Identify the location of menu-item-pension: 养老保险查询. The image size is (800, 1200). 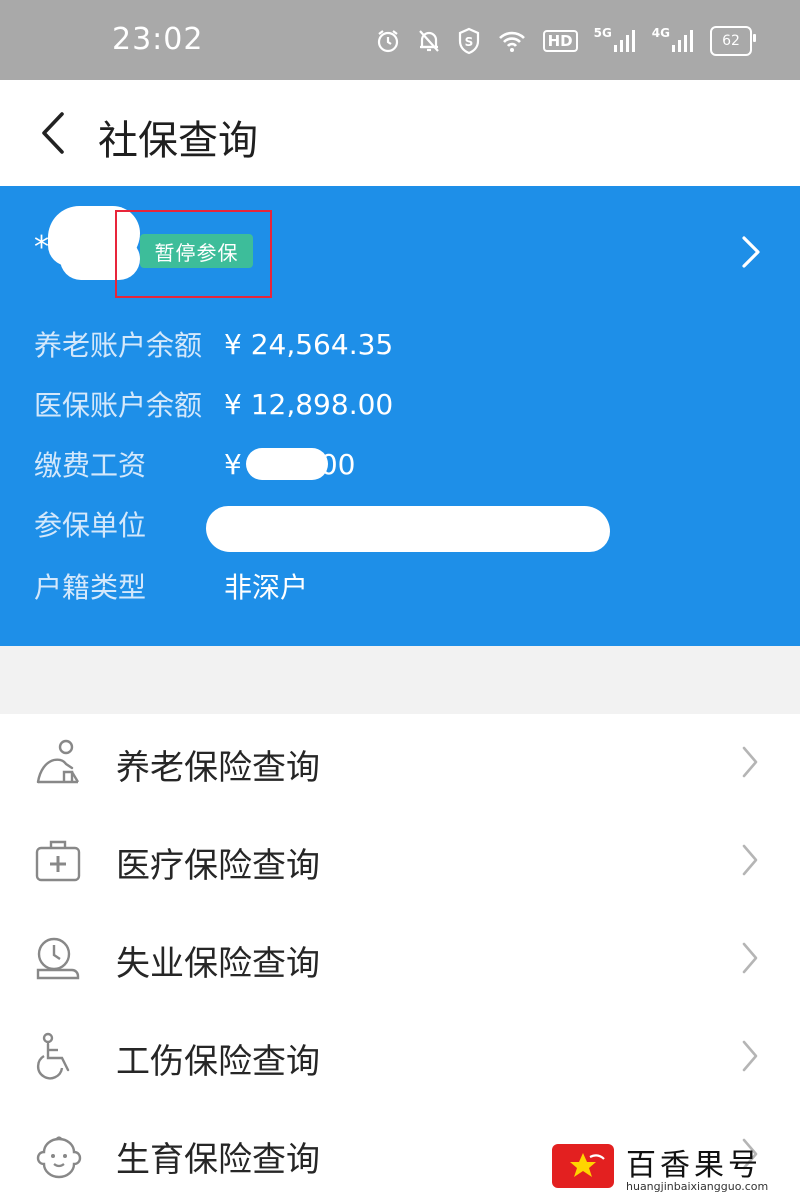
(400, 763).